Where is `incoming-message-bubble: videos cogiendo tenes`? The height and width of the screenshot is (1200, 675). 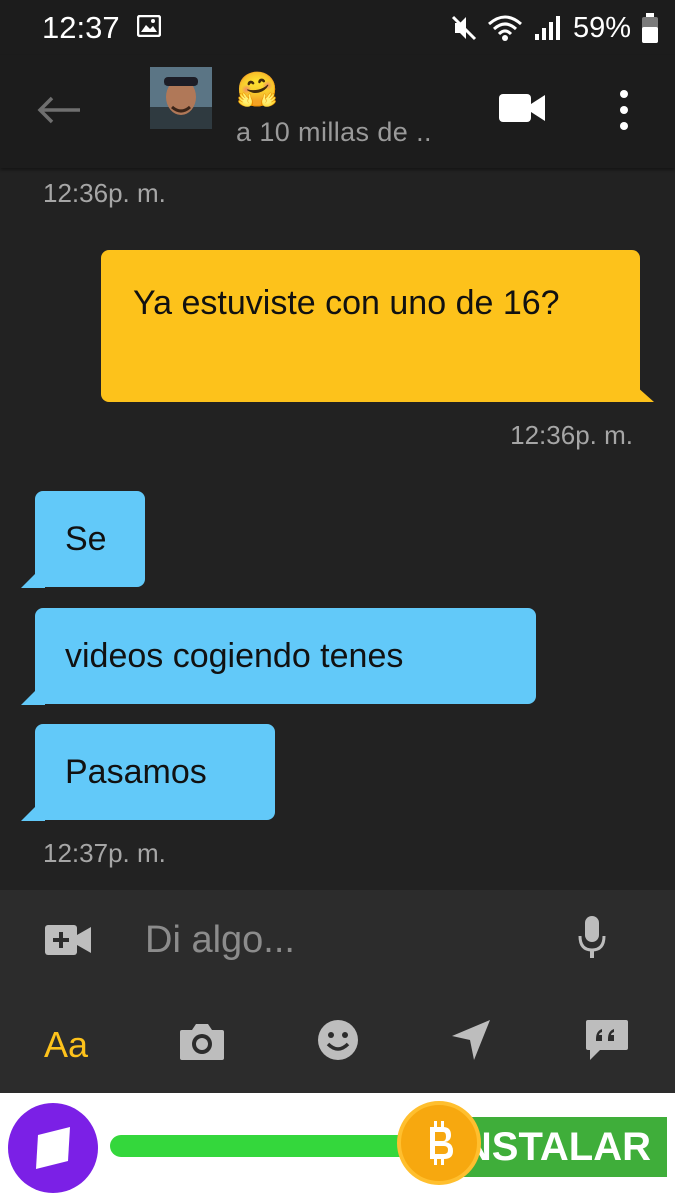 incoming-message-bubble: videos cogiendo tenes is located at coordinates (285, 656).